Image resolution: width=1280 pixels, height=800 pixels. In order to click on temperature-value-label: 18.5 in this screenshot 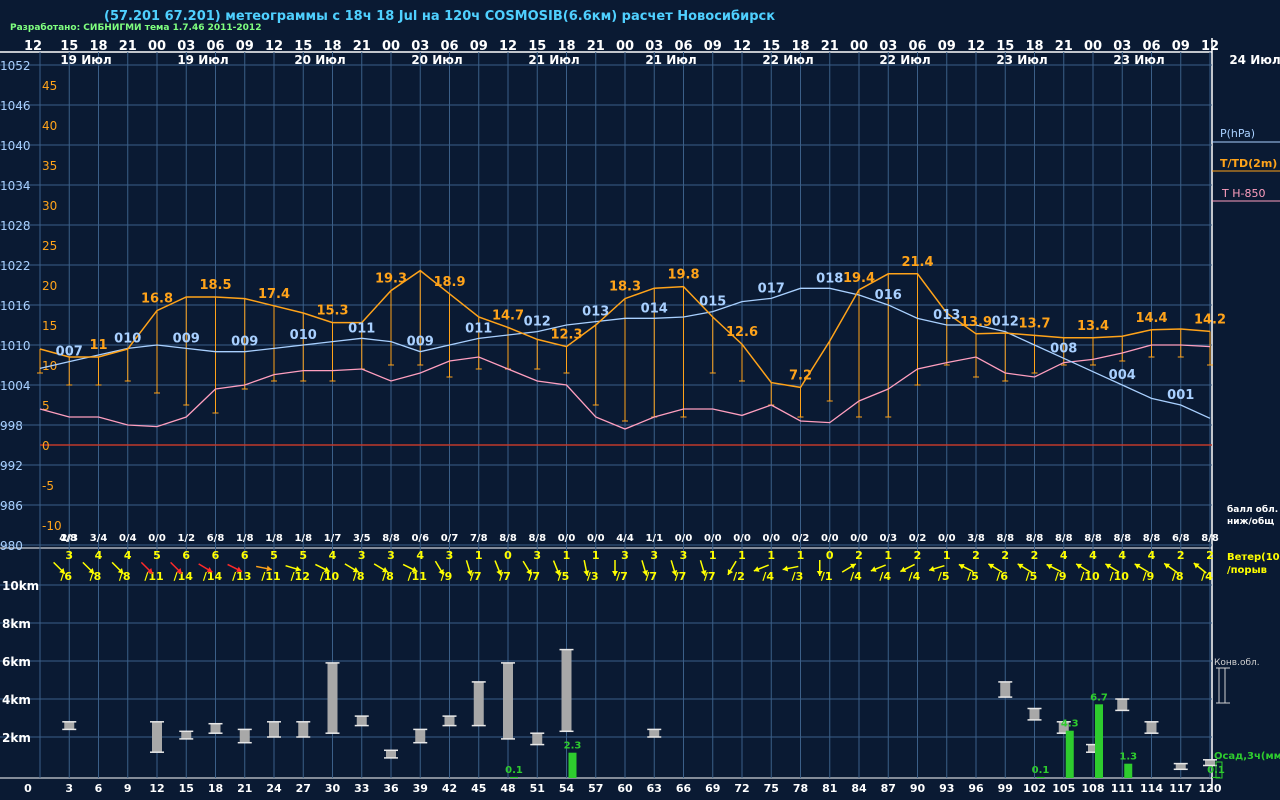, I will do `click(215, 285)`.